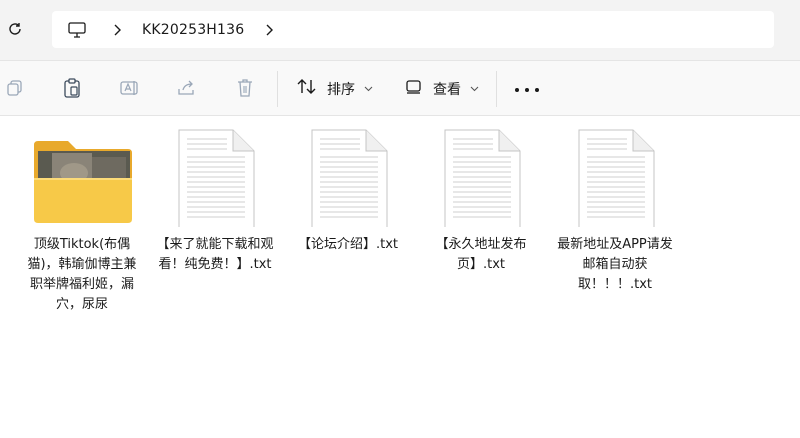  What do you see at coordinates (447, 90) in the screenshot?
I see `view-label: 查看` at bounding box center [447, 90].